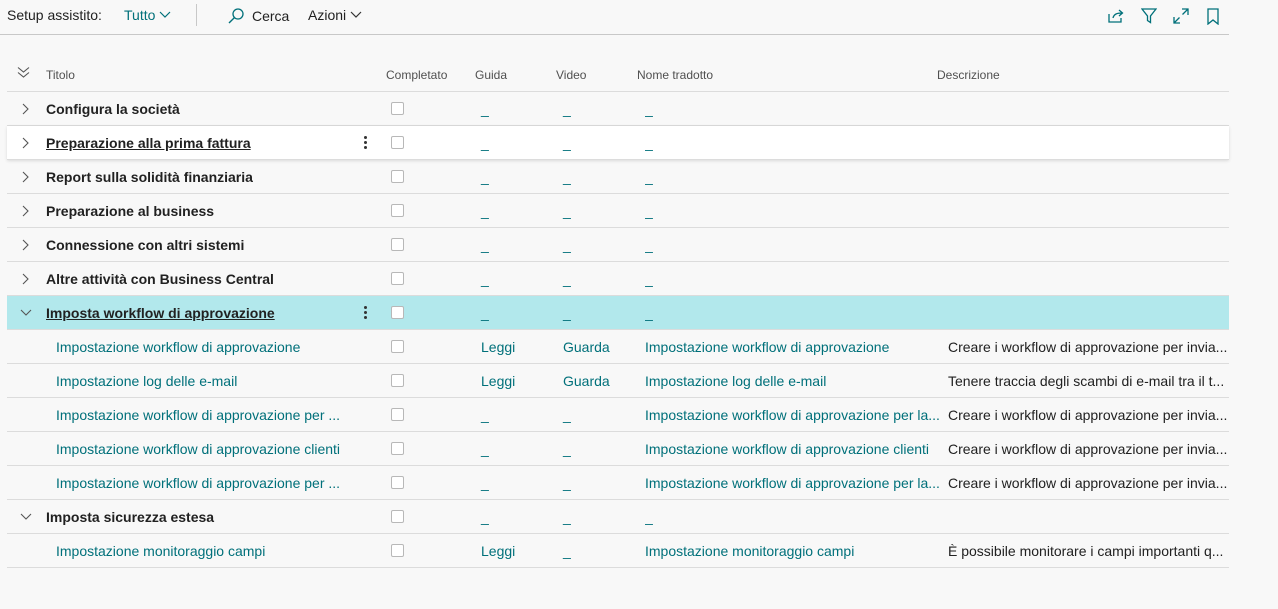 This screenshot has width=1278, height=609. Describe the element at coordinates (23, 74) in the screenshot. I see `collapse-all-button` at that location.